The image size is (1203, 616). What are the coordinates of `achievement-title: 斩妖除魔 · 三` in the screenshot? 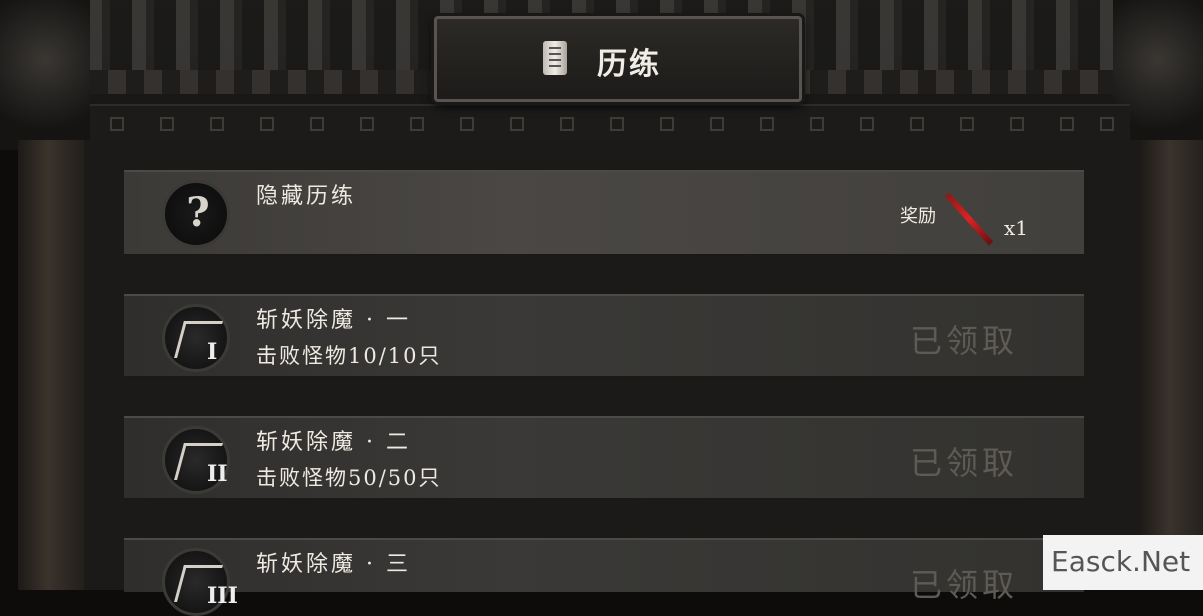 It's located at (333, 564).